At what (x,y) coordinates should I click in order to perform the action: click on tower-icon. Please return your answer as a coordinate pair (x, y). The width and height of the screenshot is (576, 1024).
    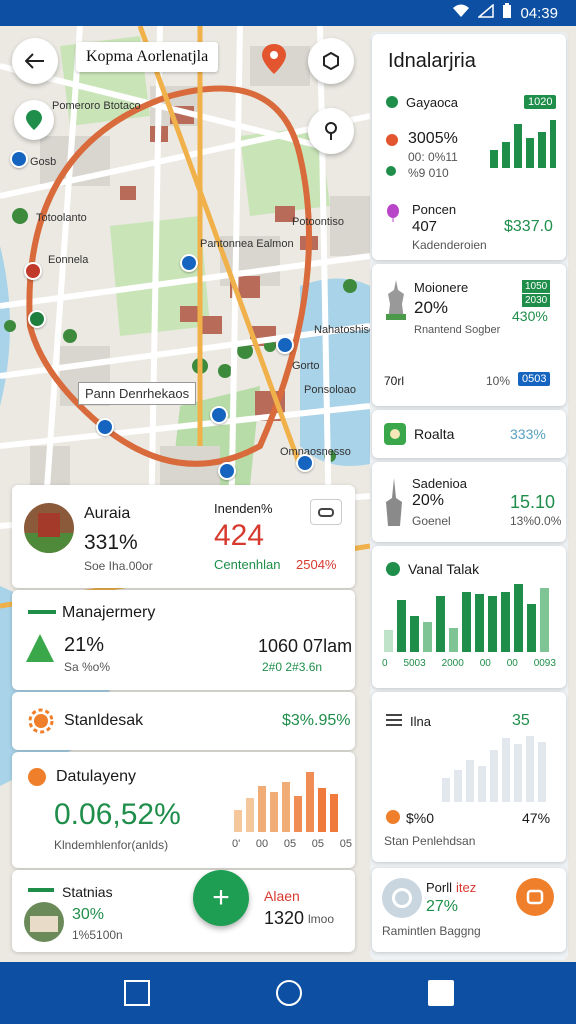
    Looking at the image, I should click on (394, 502).